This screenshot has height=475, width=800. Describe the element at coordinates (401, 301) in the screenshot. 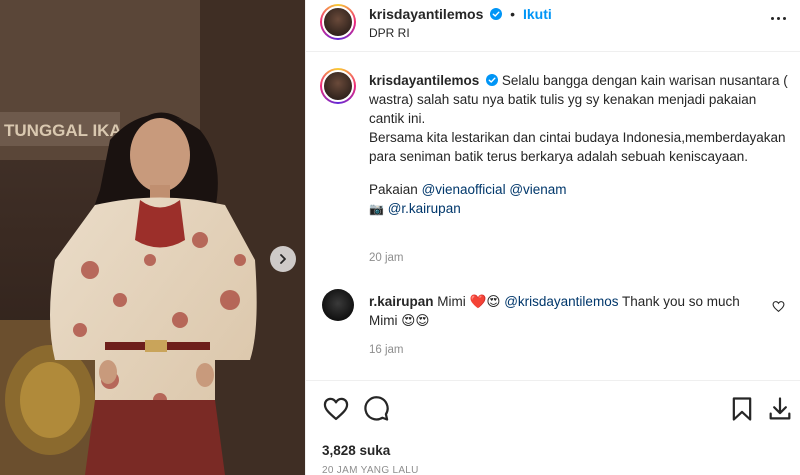

I see `comment-username: r.kairupan` at that location.